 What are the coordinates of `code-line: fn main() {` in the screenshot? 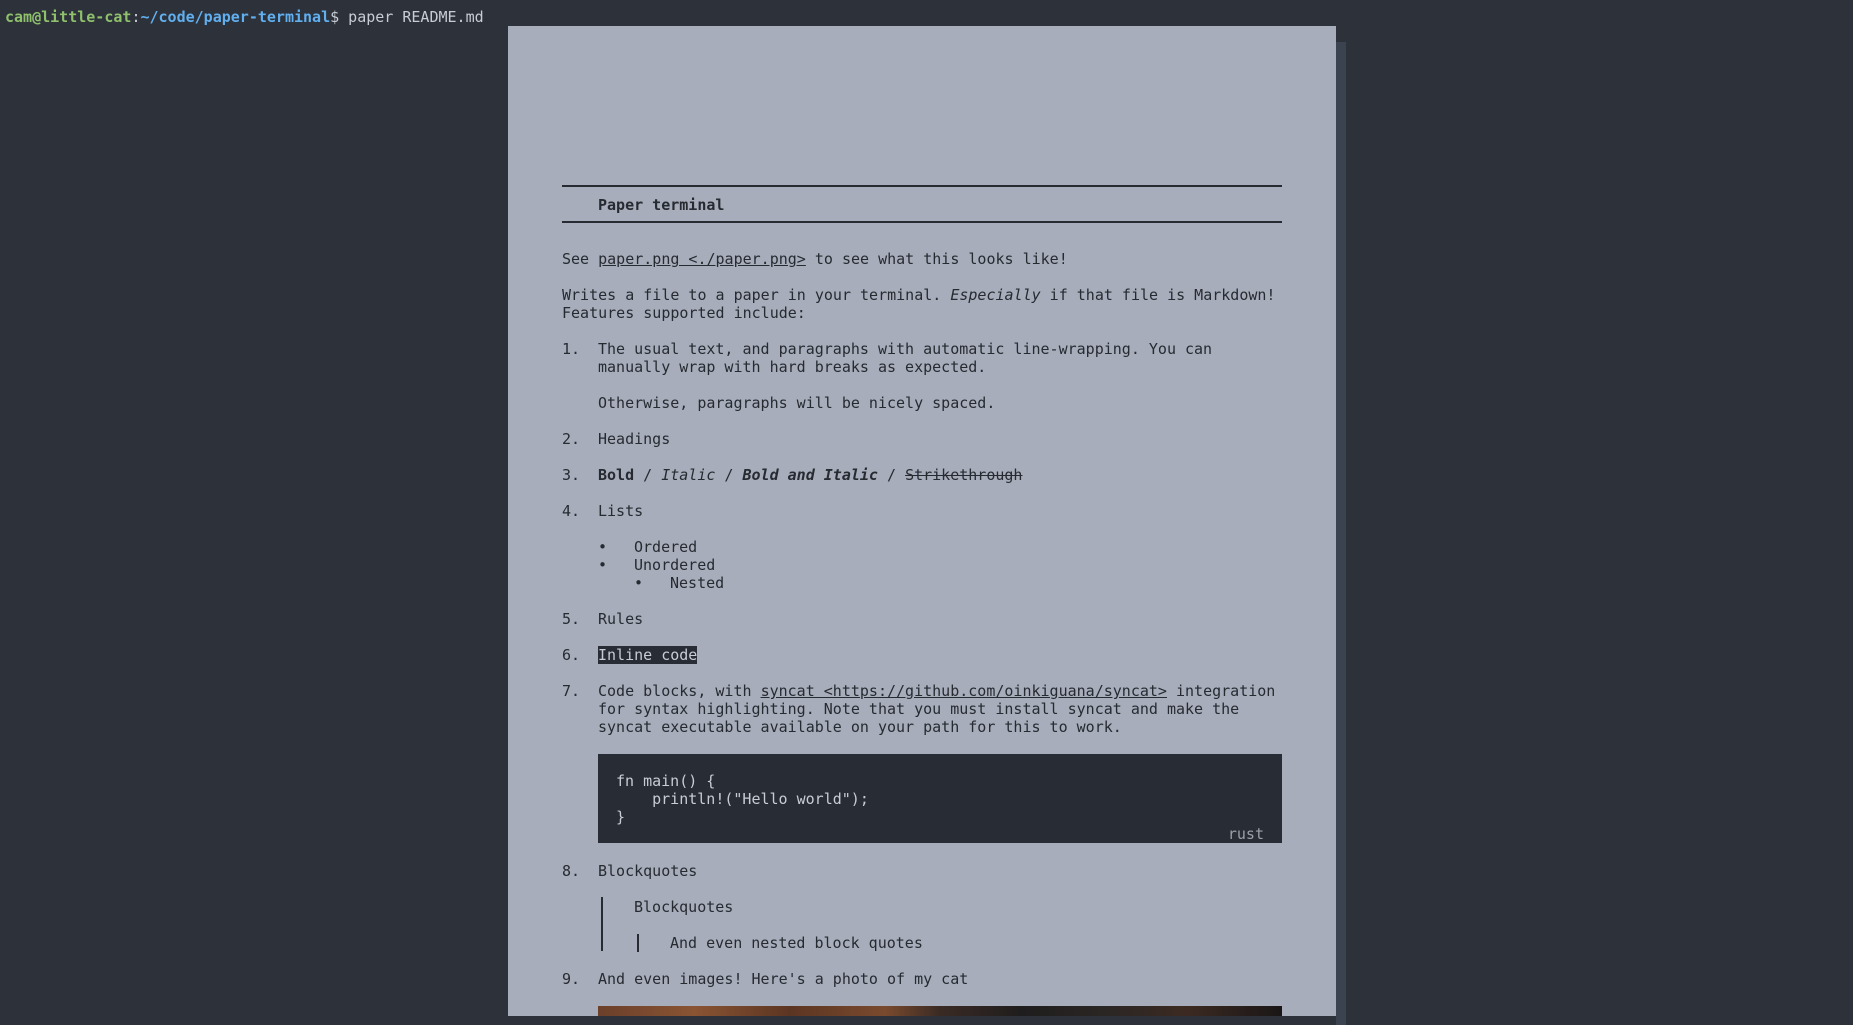 It's located at (666, 781).